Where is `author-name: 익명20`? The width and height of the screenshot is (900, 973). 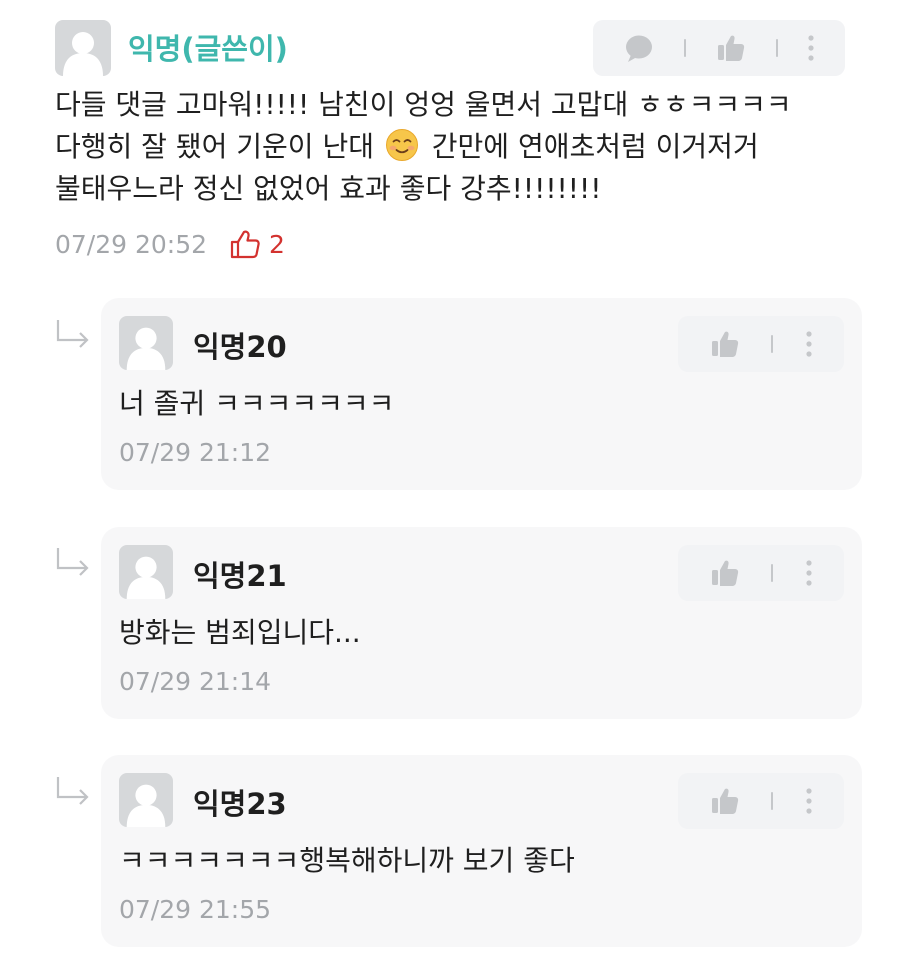
author-name: 익명20 is located at coordinates (240, 347).